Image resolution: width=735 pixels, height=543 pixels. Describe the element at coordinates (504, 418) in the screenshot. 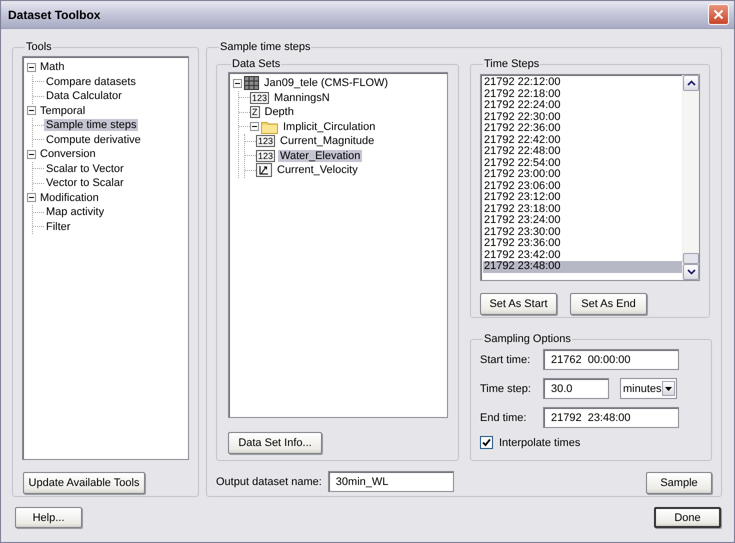

I see `field-label: End time:` at that location.